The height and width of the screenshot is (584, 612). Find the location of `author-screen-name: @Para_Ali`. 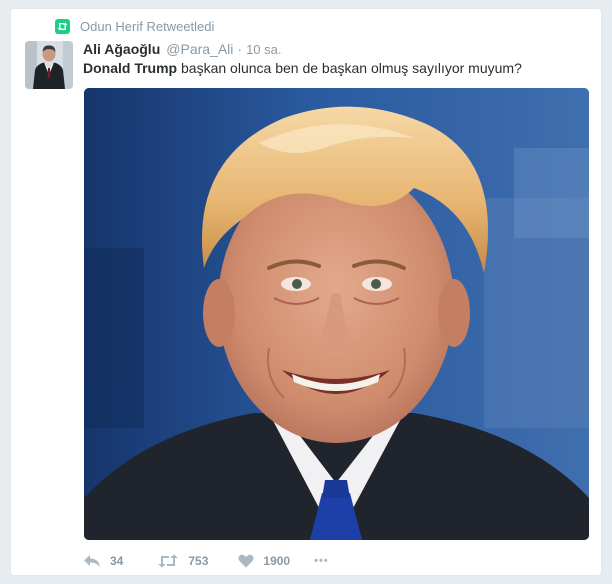

author-screen-name: @Para_Ali is located at coordinates (199, 49).